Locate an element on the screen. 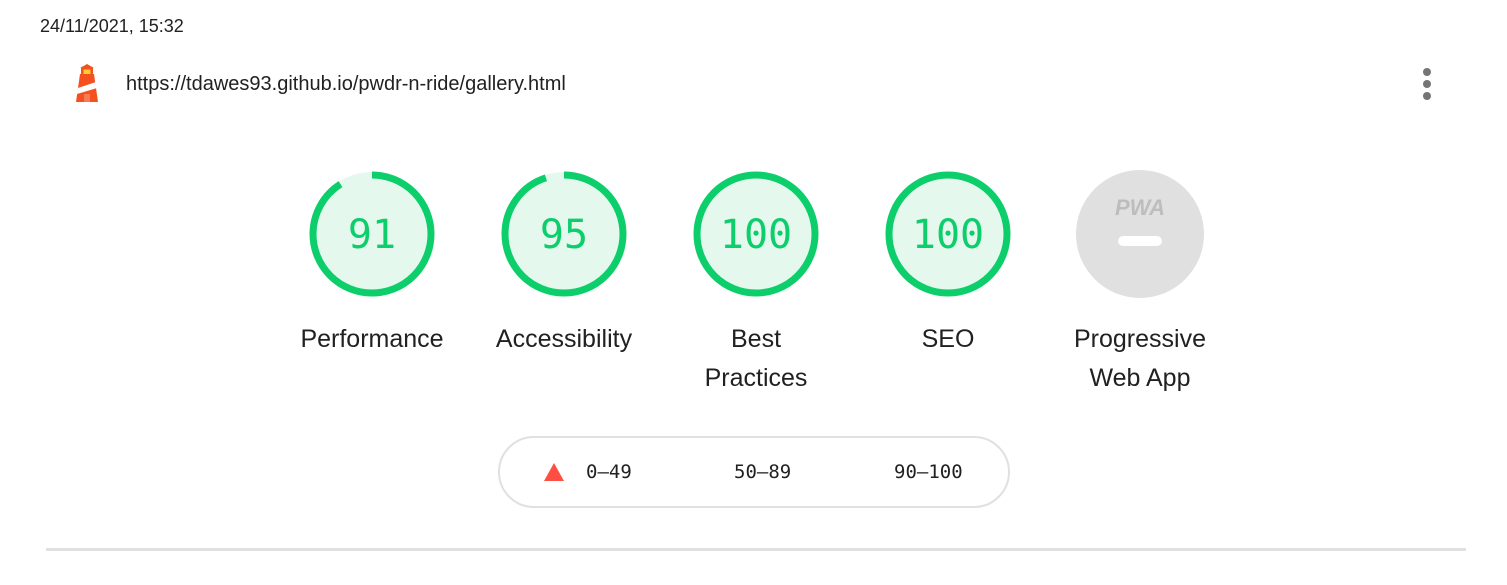 The height and width of the screenshot is (585, 1507). gauge-performance: 91 Performance is located at coordinates (372, 283).